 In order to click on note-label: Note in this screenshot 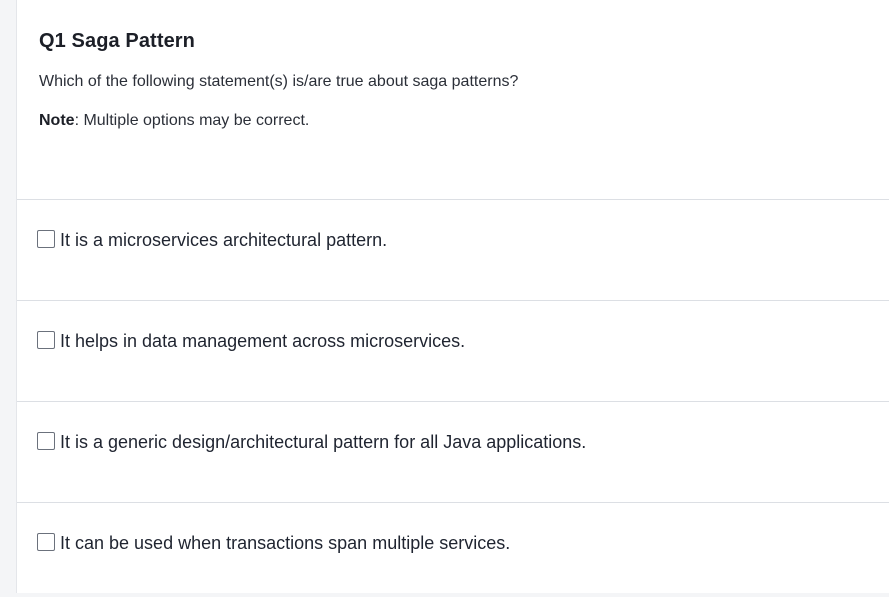, I will do `click(57, 120)`.